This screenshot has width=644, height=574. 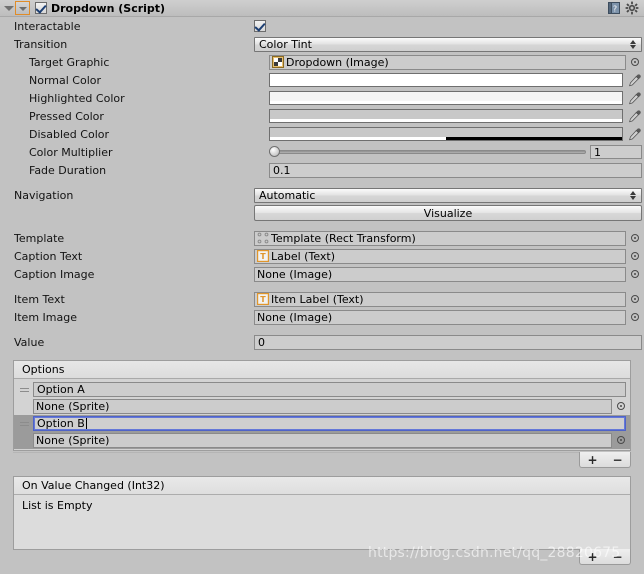 I want to click on target-graphic-value: Dropdown (Image), so click(x=337, y=62).